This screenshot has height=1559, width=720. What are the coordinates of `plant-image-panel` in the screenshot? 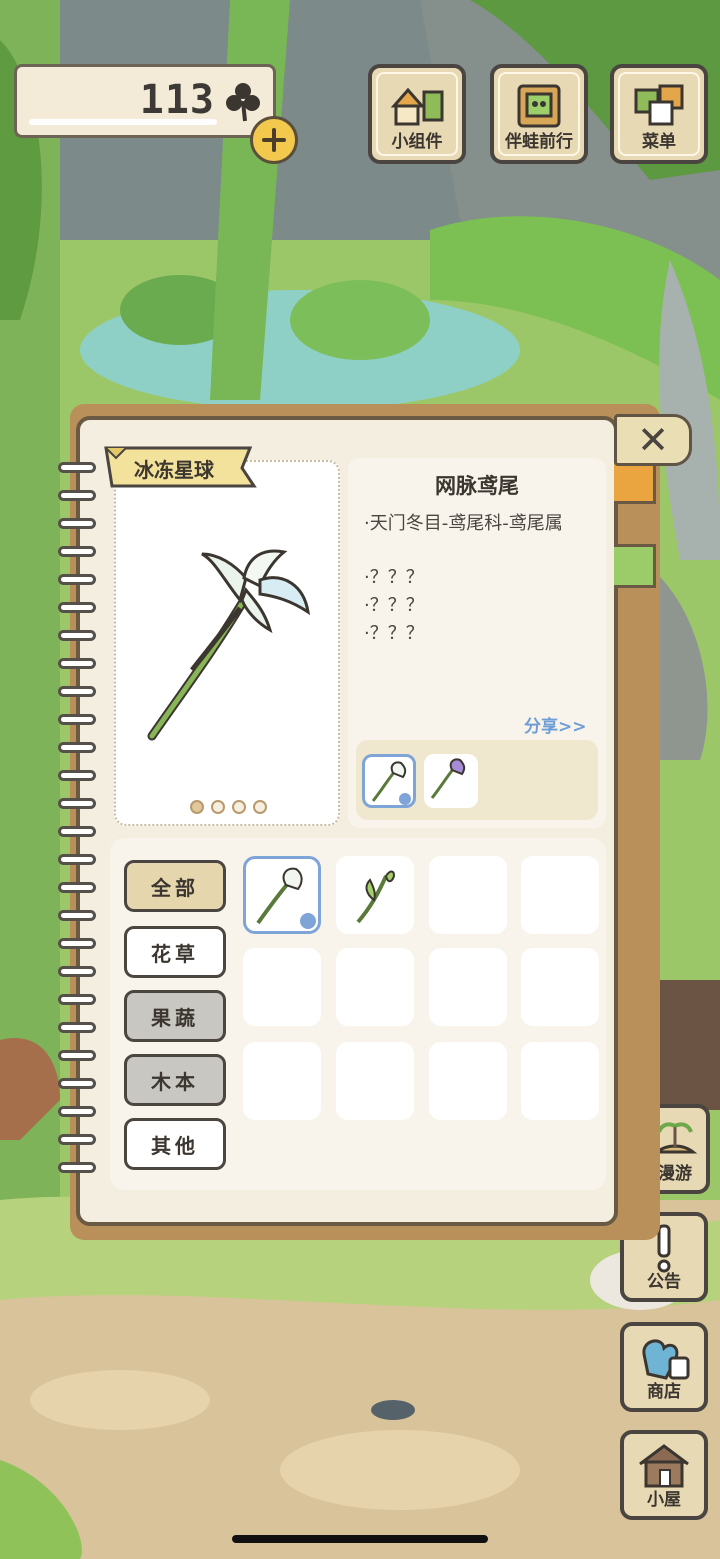 It's located at (227, 643).